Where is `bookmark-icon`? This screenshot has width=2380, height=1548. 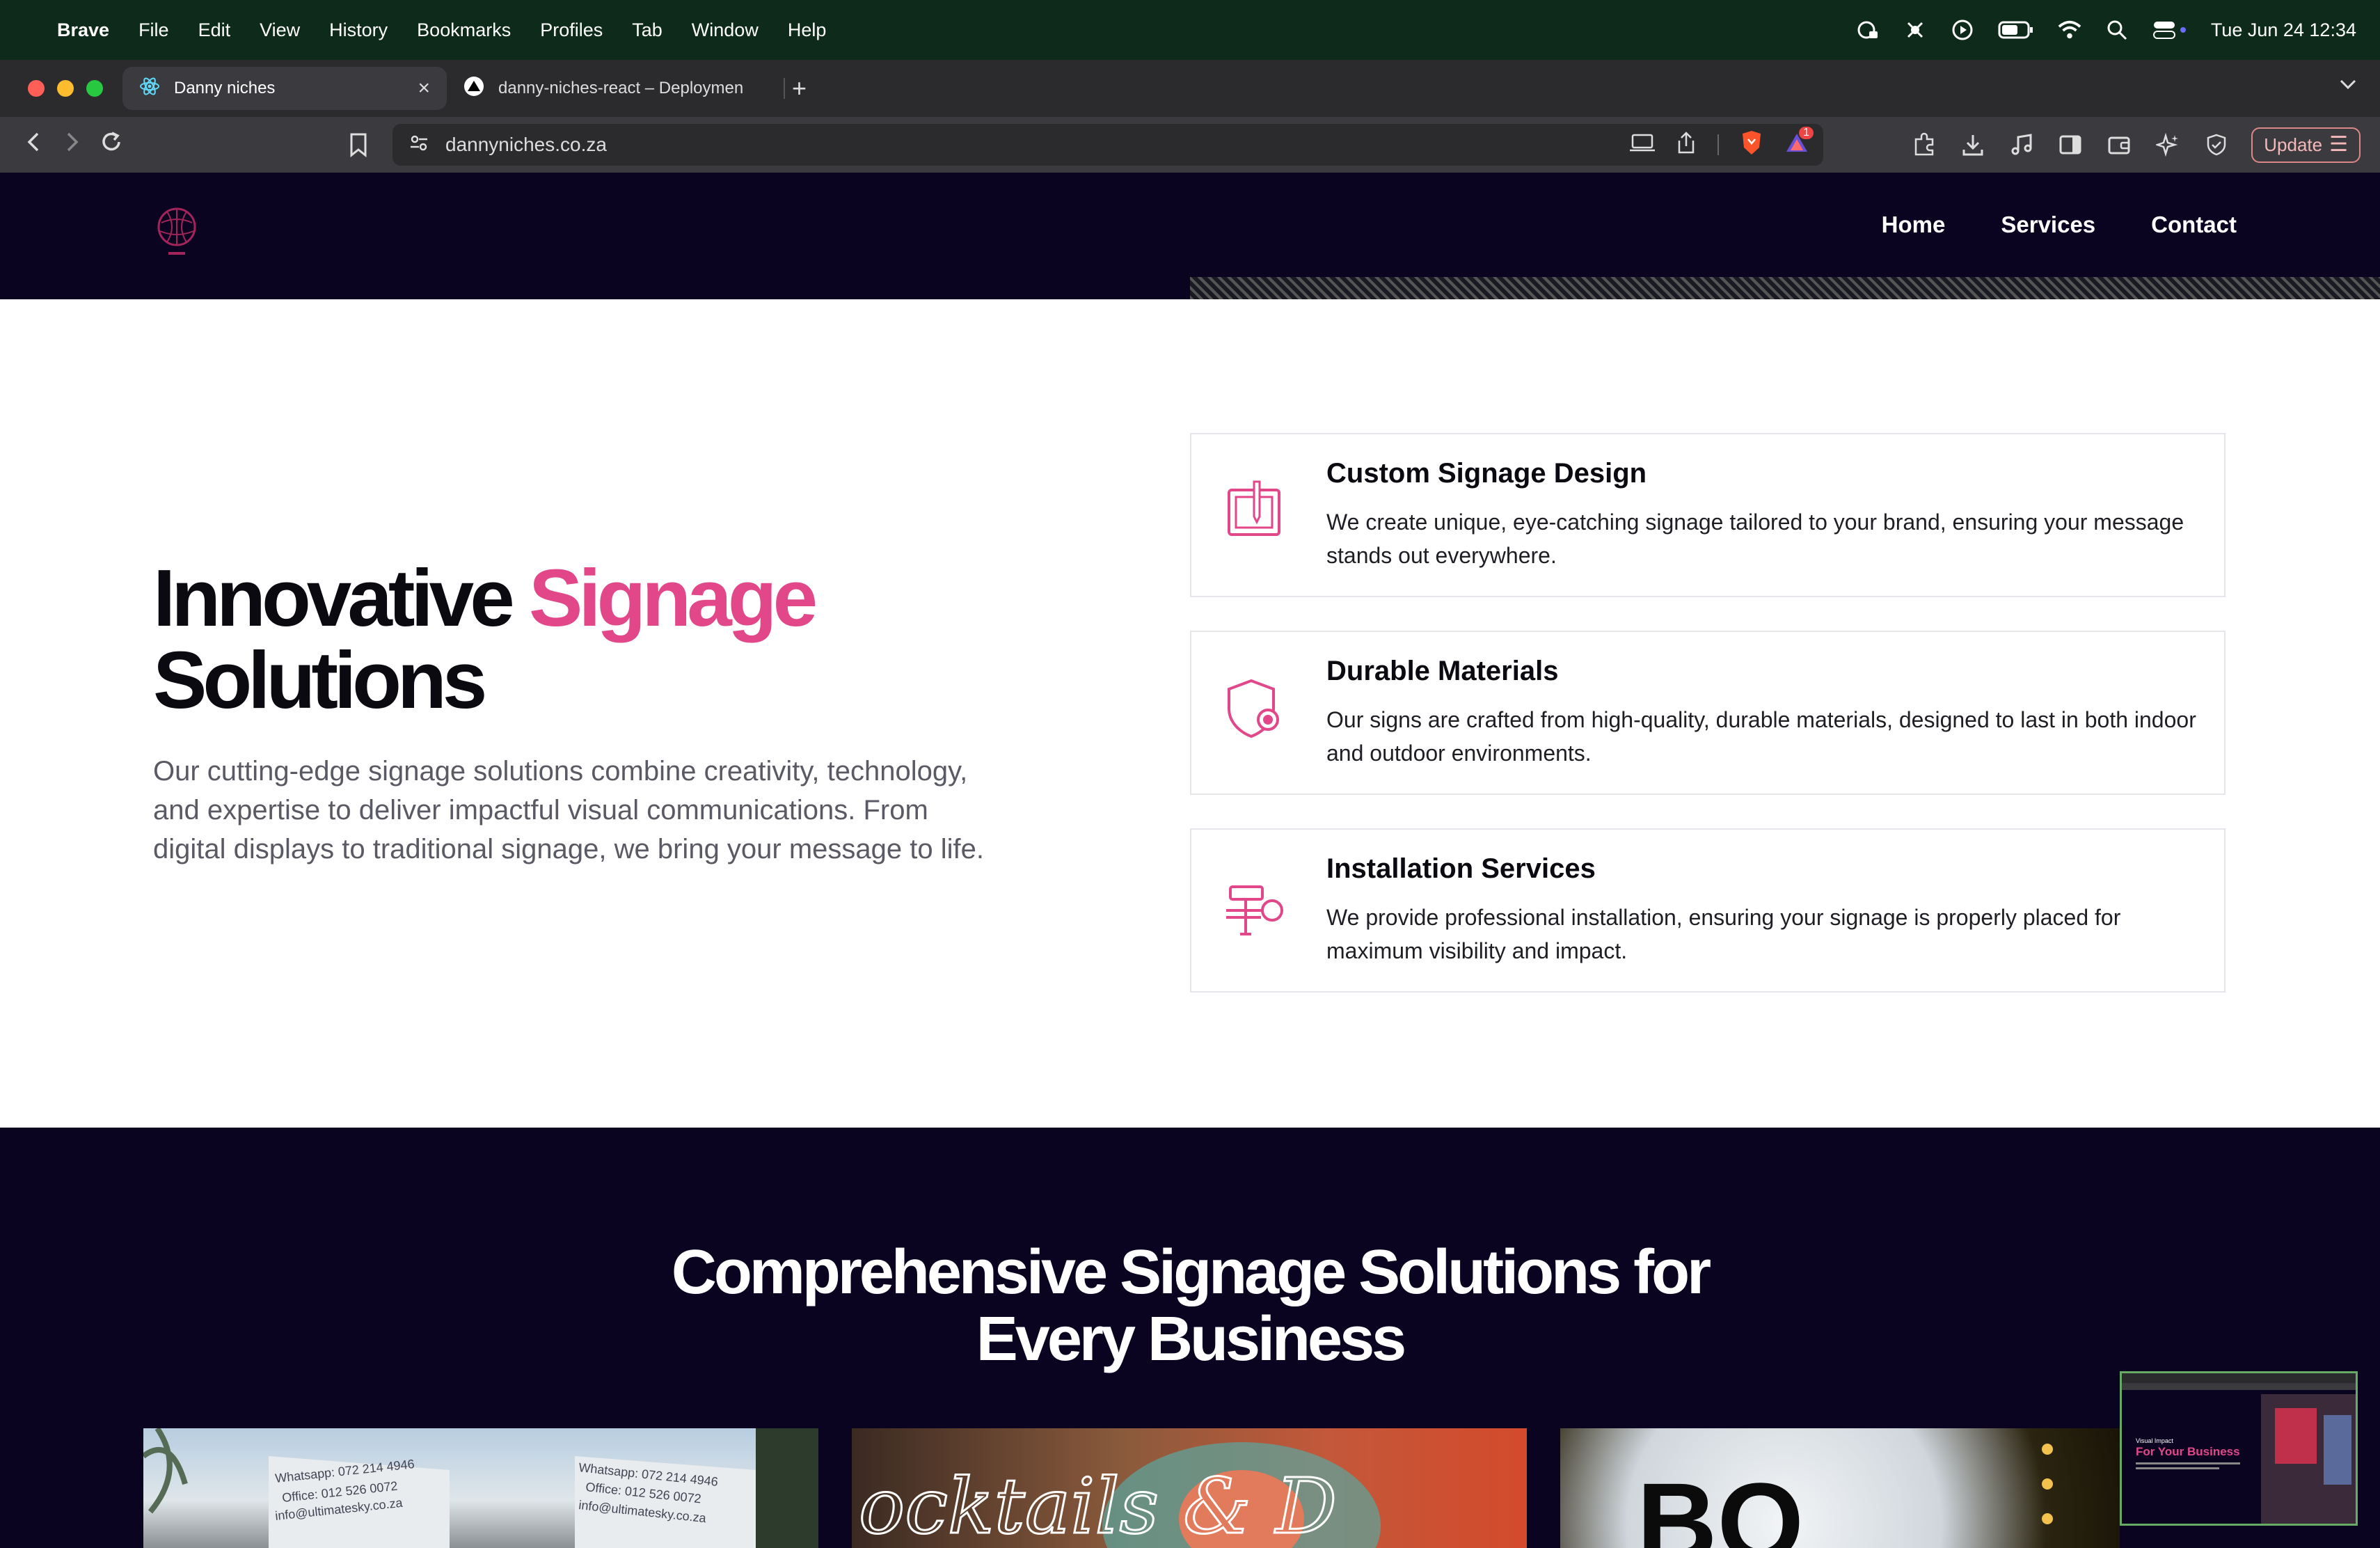 bookmark-icon is located at coordinates (358, 146).